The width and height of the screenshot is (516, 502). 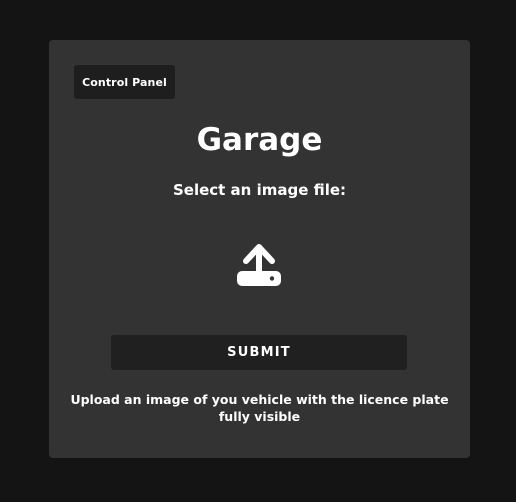 I want to click on upload-tray-icon, so click(x=259, y=265).